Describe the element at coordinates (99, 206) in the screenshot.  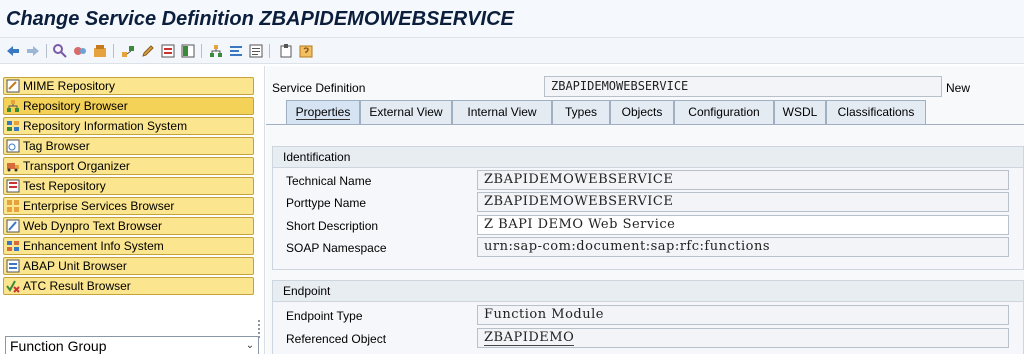
I see `nav-label: Enterprise Services Browser` at that location.